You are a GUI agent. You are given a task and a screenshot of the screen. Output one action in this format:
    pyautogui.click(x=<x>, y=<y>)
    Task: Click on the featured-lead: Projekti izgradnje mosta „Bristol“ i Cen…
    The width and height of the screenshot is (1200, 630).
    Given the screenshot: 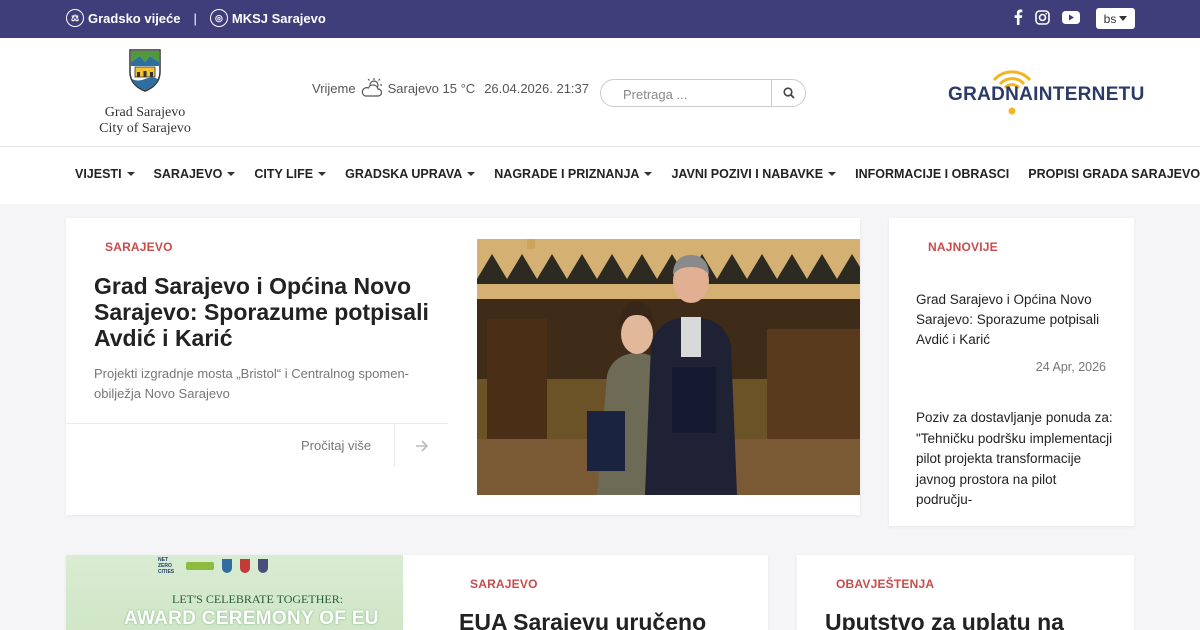 What is the action you would take?
    pyautogui.click(x=252, y=383)
    